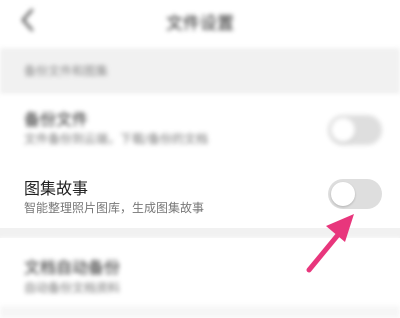  What do you see at coordinates (72, 288) in the screenshot?
I see `setting-subtitle: 自动备份文档资料` at bounding box center [72, 288].